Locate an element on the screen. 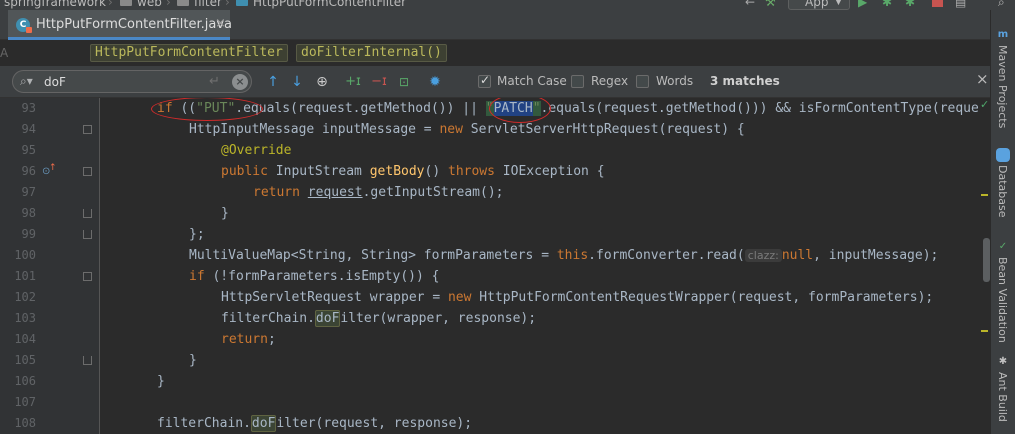  structure-icon: ▤ is located at coordinates (962, 4).